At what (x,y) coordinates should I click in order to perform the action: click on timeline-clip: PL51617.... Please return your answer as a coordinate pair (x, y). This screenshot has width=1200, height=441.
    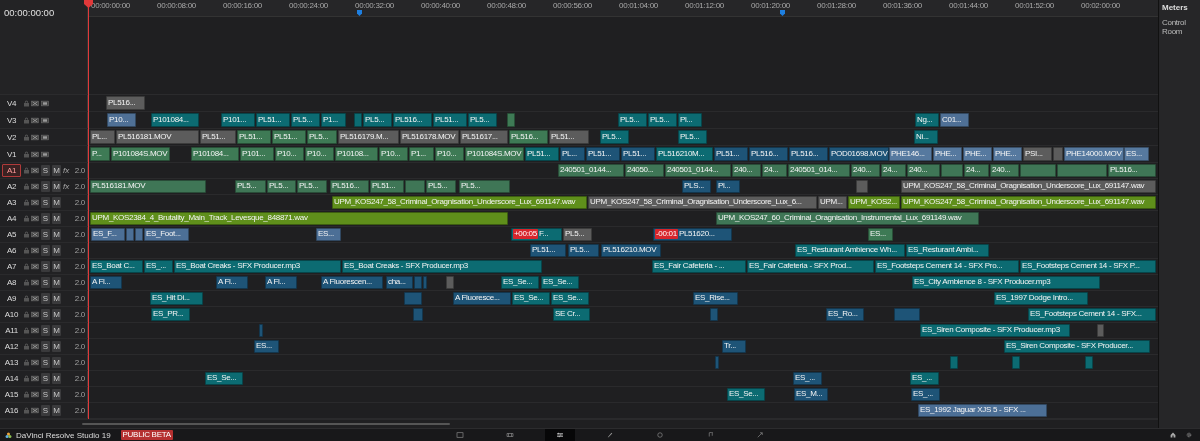
    Looking at the image, I should click on (484, 137).